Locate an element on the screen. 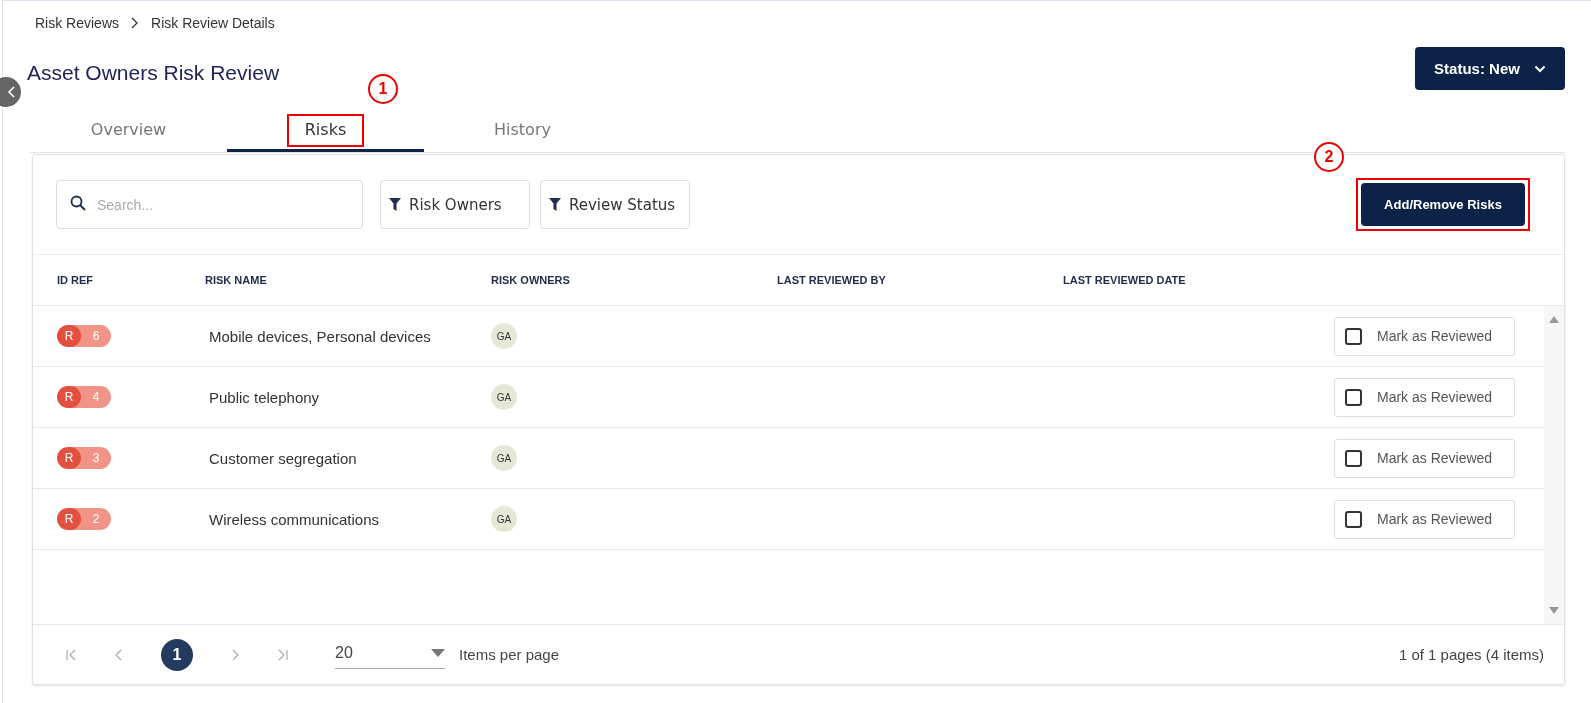 This screenshot has width=1591, height=703. chevron-left-icon is located at coordinates (12, 92).